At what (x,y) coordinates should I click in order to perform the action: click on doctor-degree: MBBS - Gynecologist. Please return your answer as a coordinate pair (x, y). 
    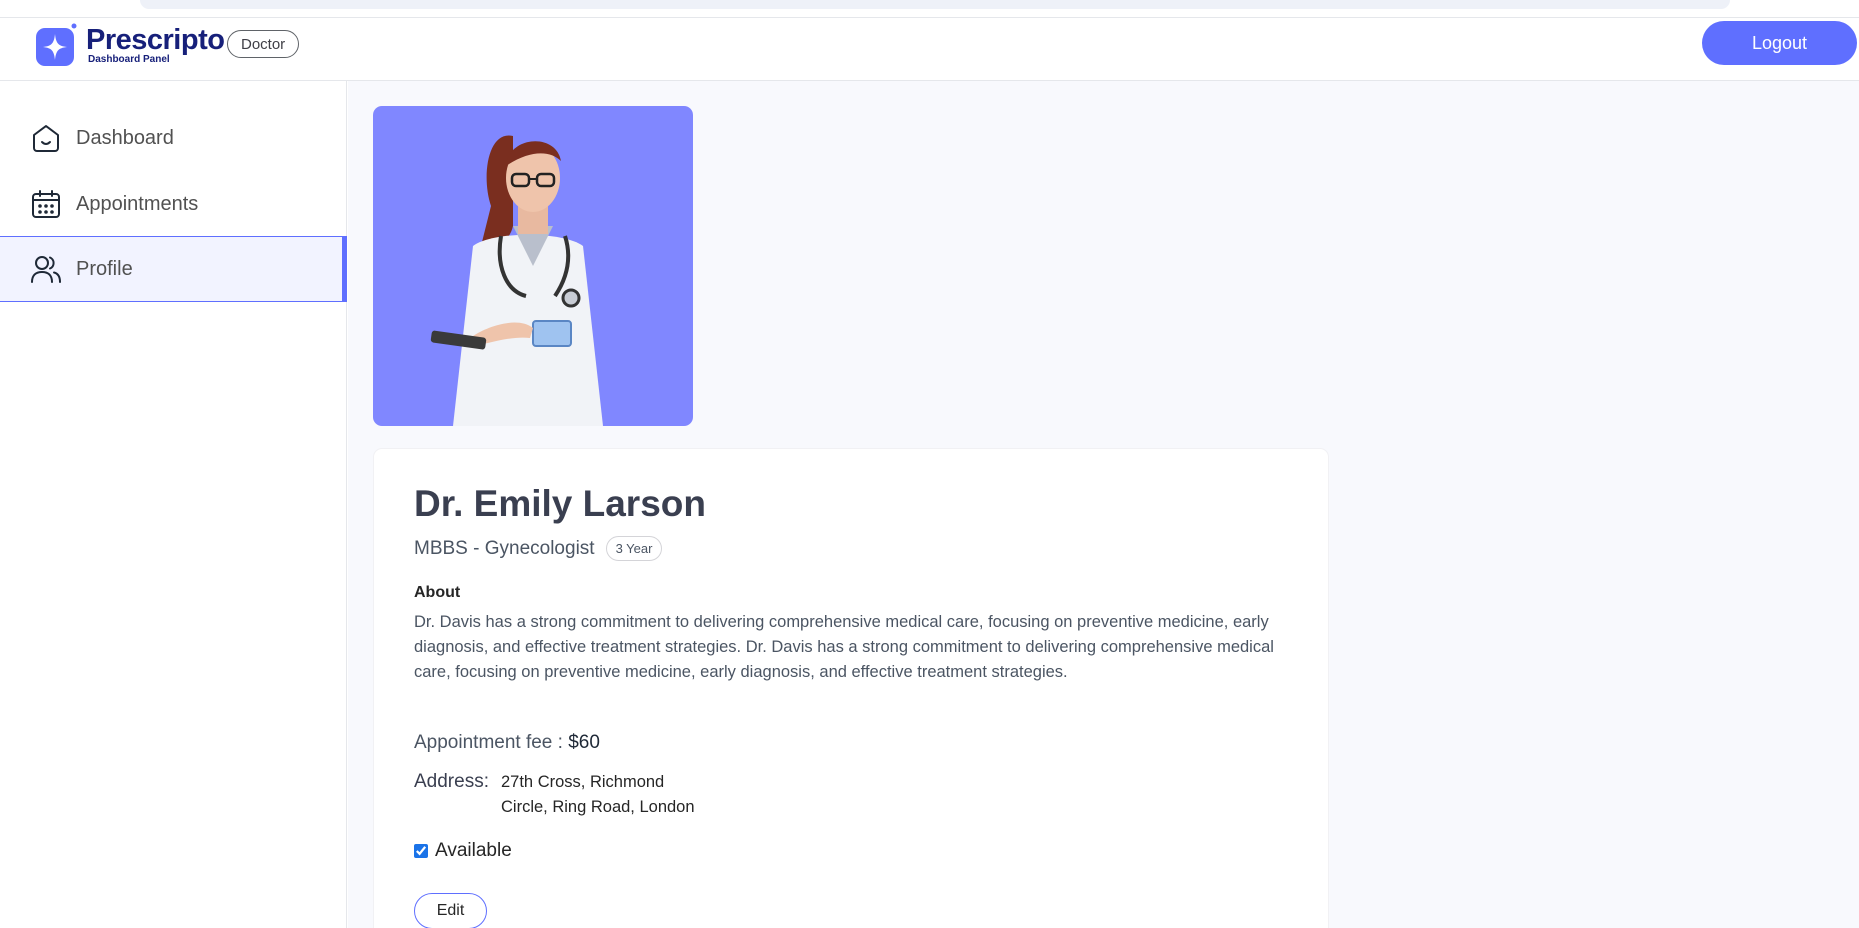
    Looking at the image, I should click on (504, 548).